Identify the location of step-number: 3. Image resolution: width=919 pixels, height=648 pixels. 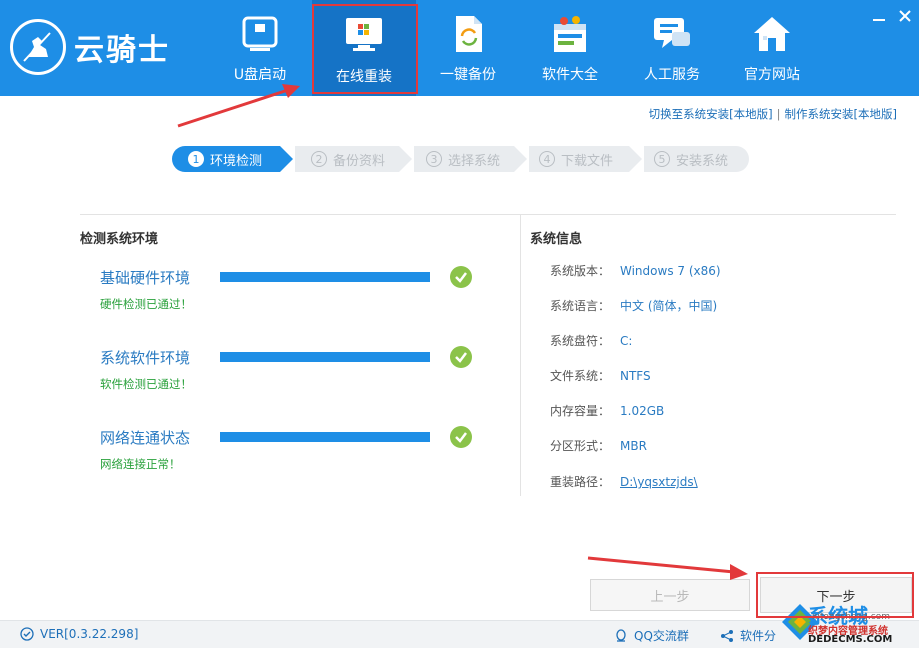
(434, 159).